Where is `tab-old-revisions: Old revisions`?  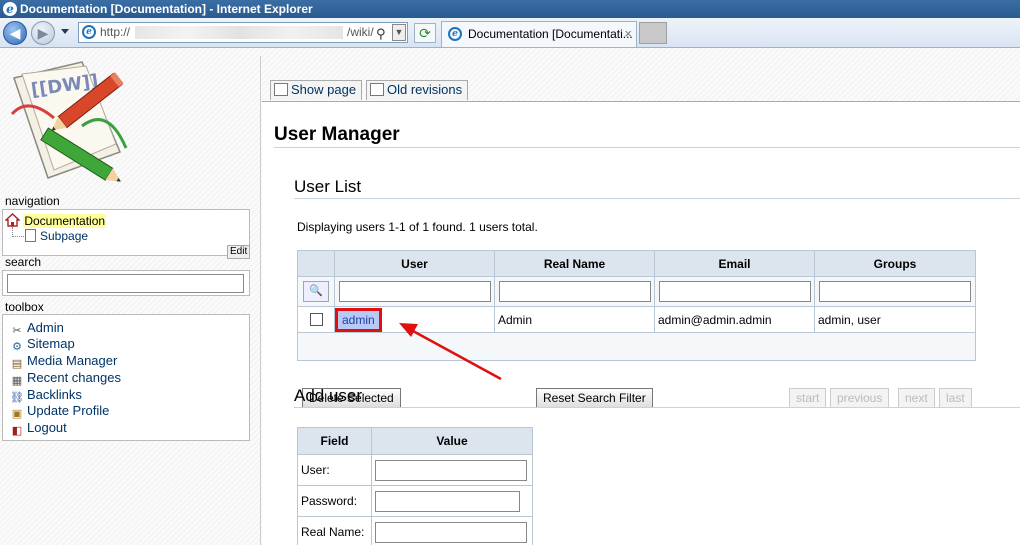 tab-old-revisions: Old revisions is located at coordinates (417, 90).